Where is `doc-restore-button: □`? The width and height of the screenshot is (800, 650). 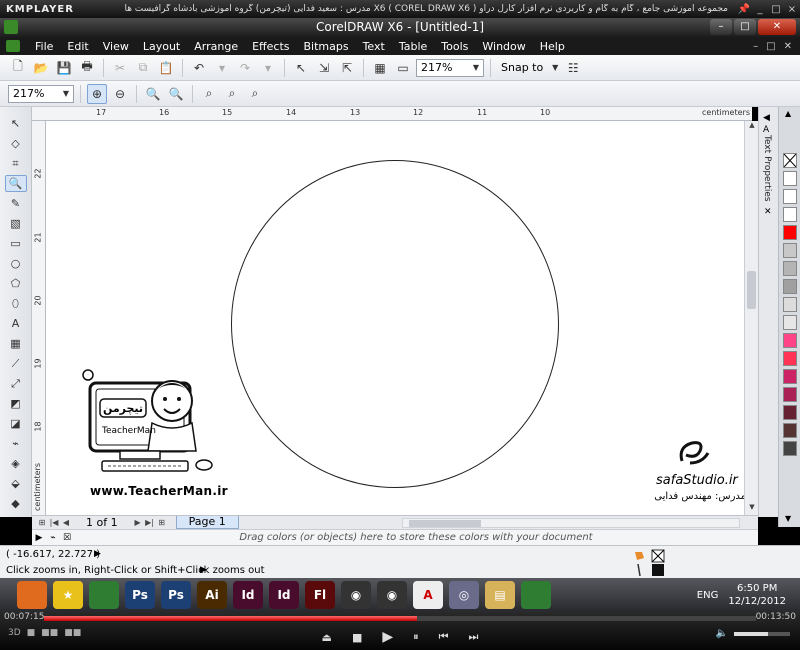 doc-restore-button: □ is located at coordinates (770, 46).